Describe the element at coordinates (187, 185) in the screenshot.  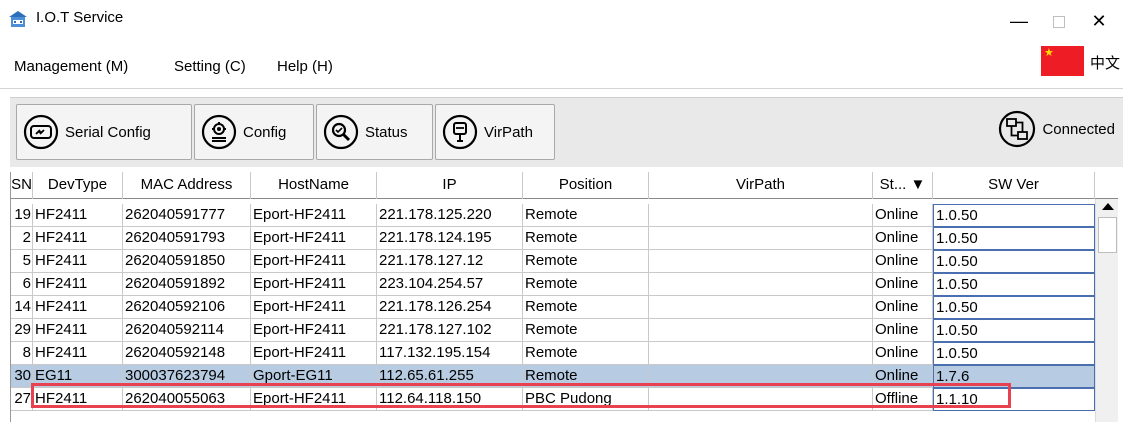
I see `col-header-mac: MAC Address` at that location.